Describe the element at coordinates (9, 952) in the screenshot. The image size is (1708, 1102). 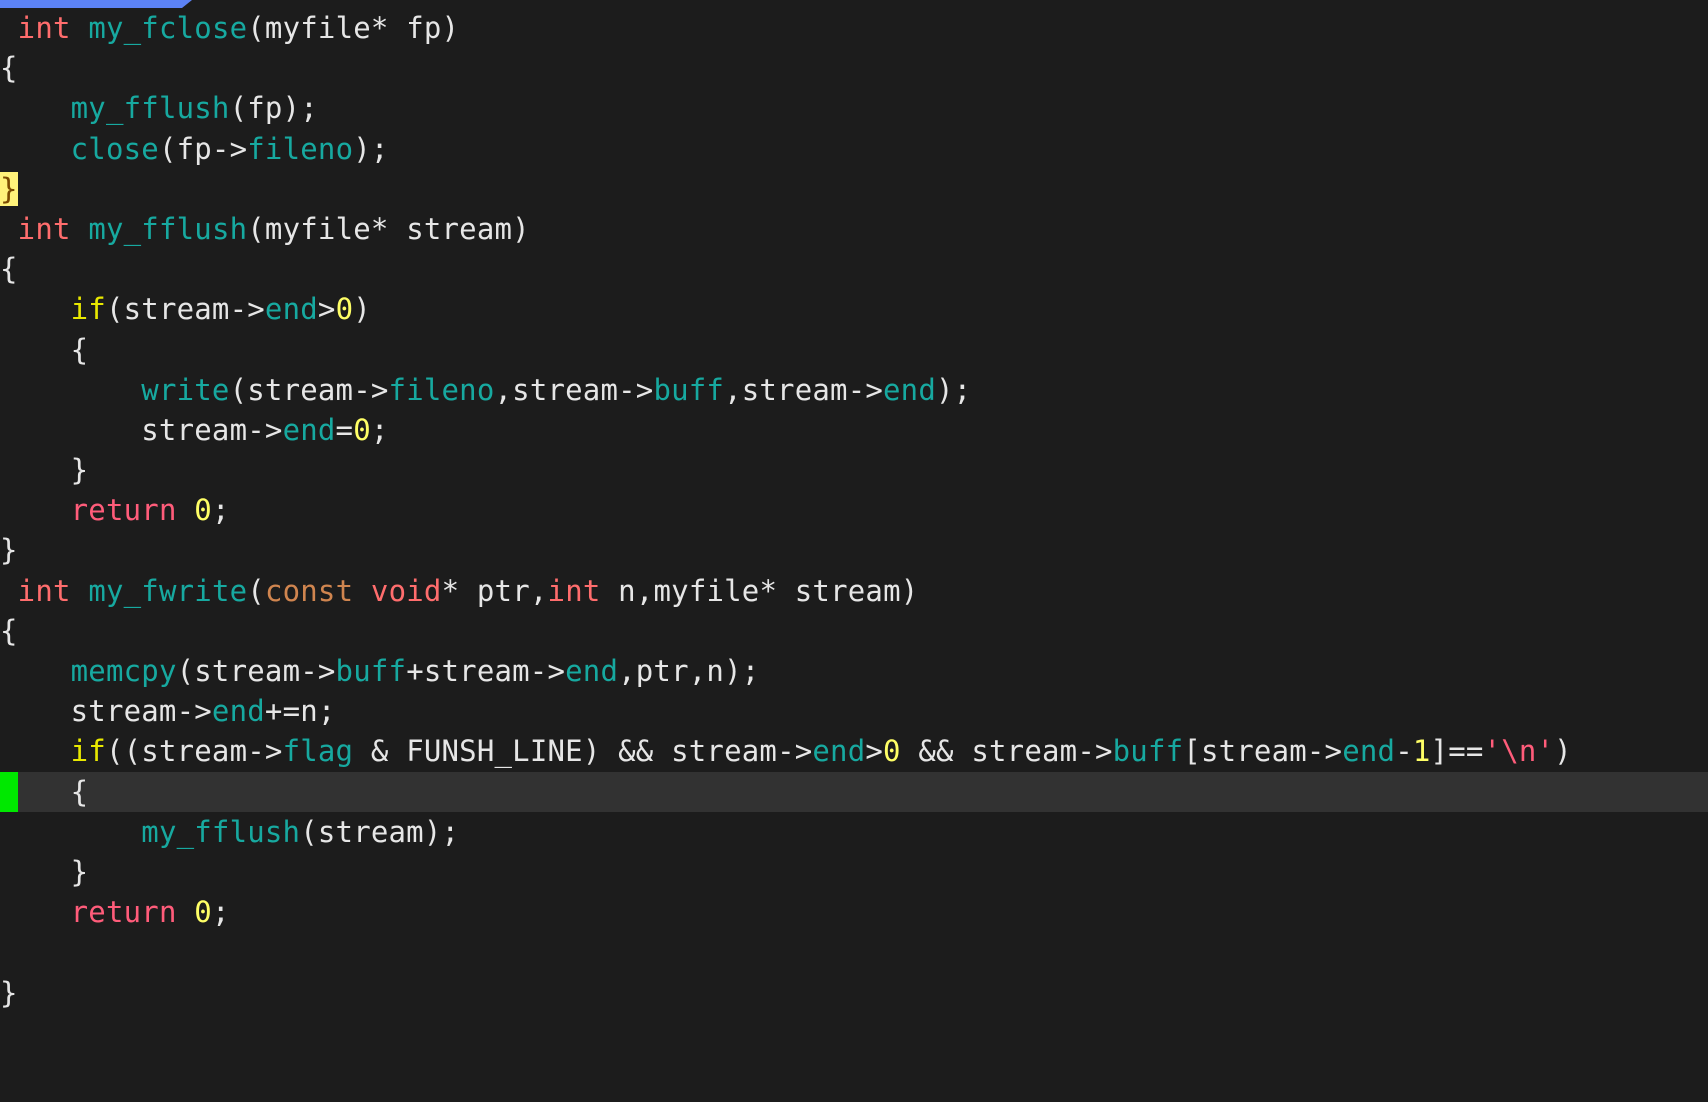
I see `sign-column` at that location.